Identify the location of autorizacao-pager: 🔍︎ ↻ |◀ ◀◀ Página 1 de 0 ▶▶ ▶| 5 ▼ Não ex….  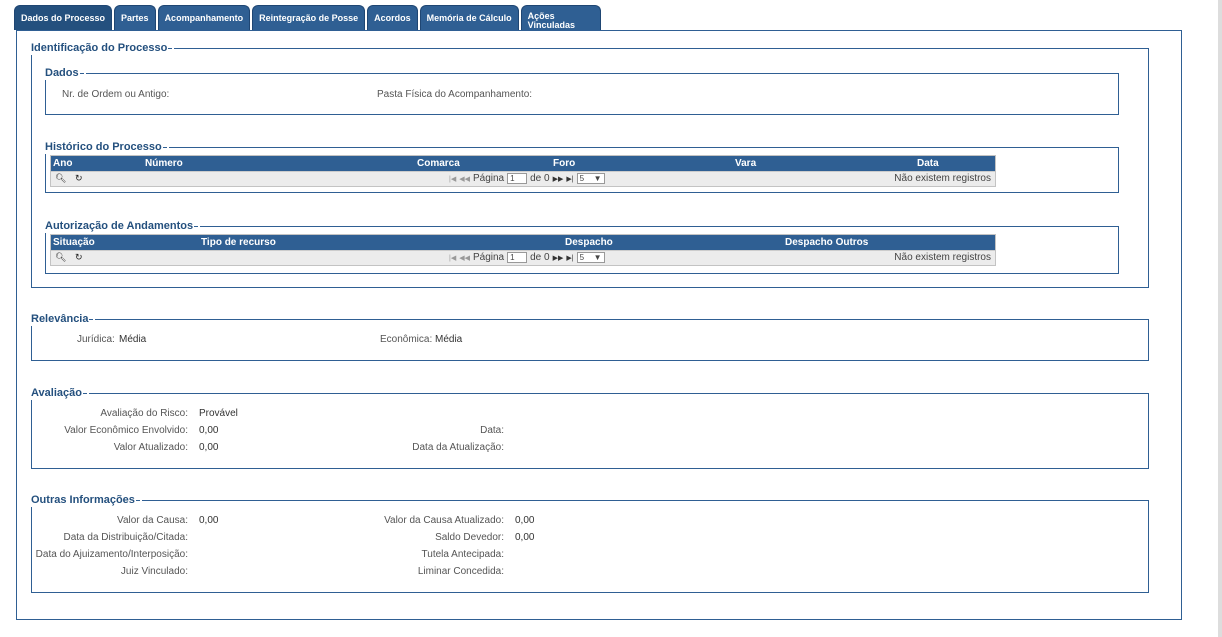
(523, 257).